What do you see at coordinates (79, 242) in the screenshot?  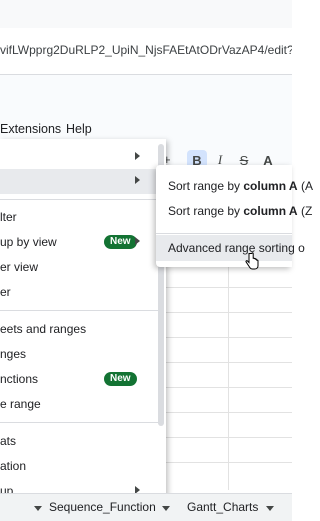 I see `menu-item-group-by-view: up by view New` at bounding box center [79, 242].